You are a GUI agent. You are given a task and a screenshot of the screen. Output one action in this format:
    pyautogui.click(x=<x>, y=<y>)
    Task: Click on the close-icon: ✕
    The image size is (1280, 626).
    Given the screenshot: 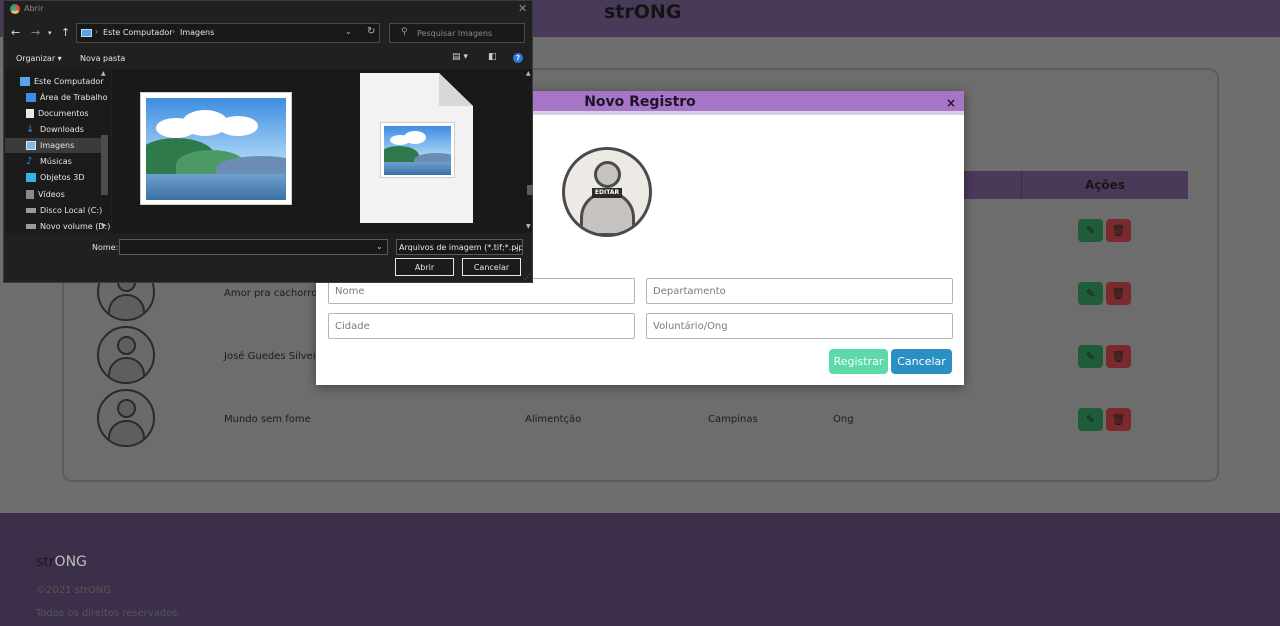 What is the action you would take?
    pyautogui.click(x=522, y=8)
    